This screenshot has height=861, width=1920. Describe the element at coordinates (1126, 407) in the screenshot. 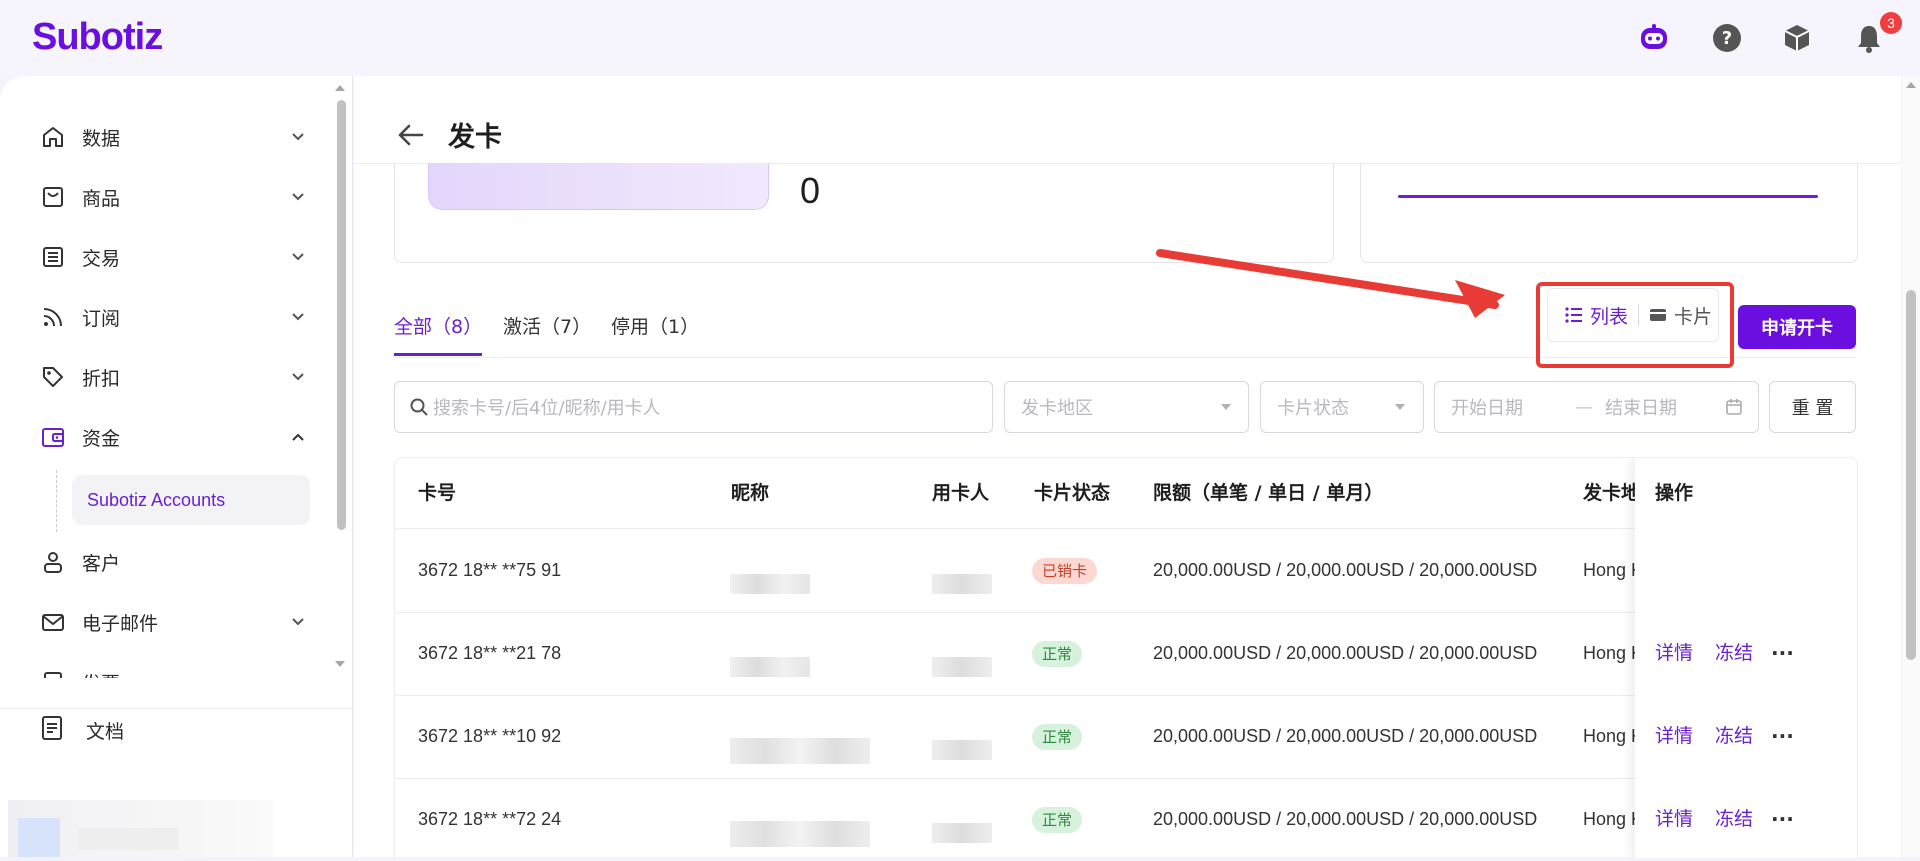

I see `region-select: 发卡地区` at that location.